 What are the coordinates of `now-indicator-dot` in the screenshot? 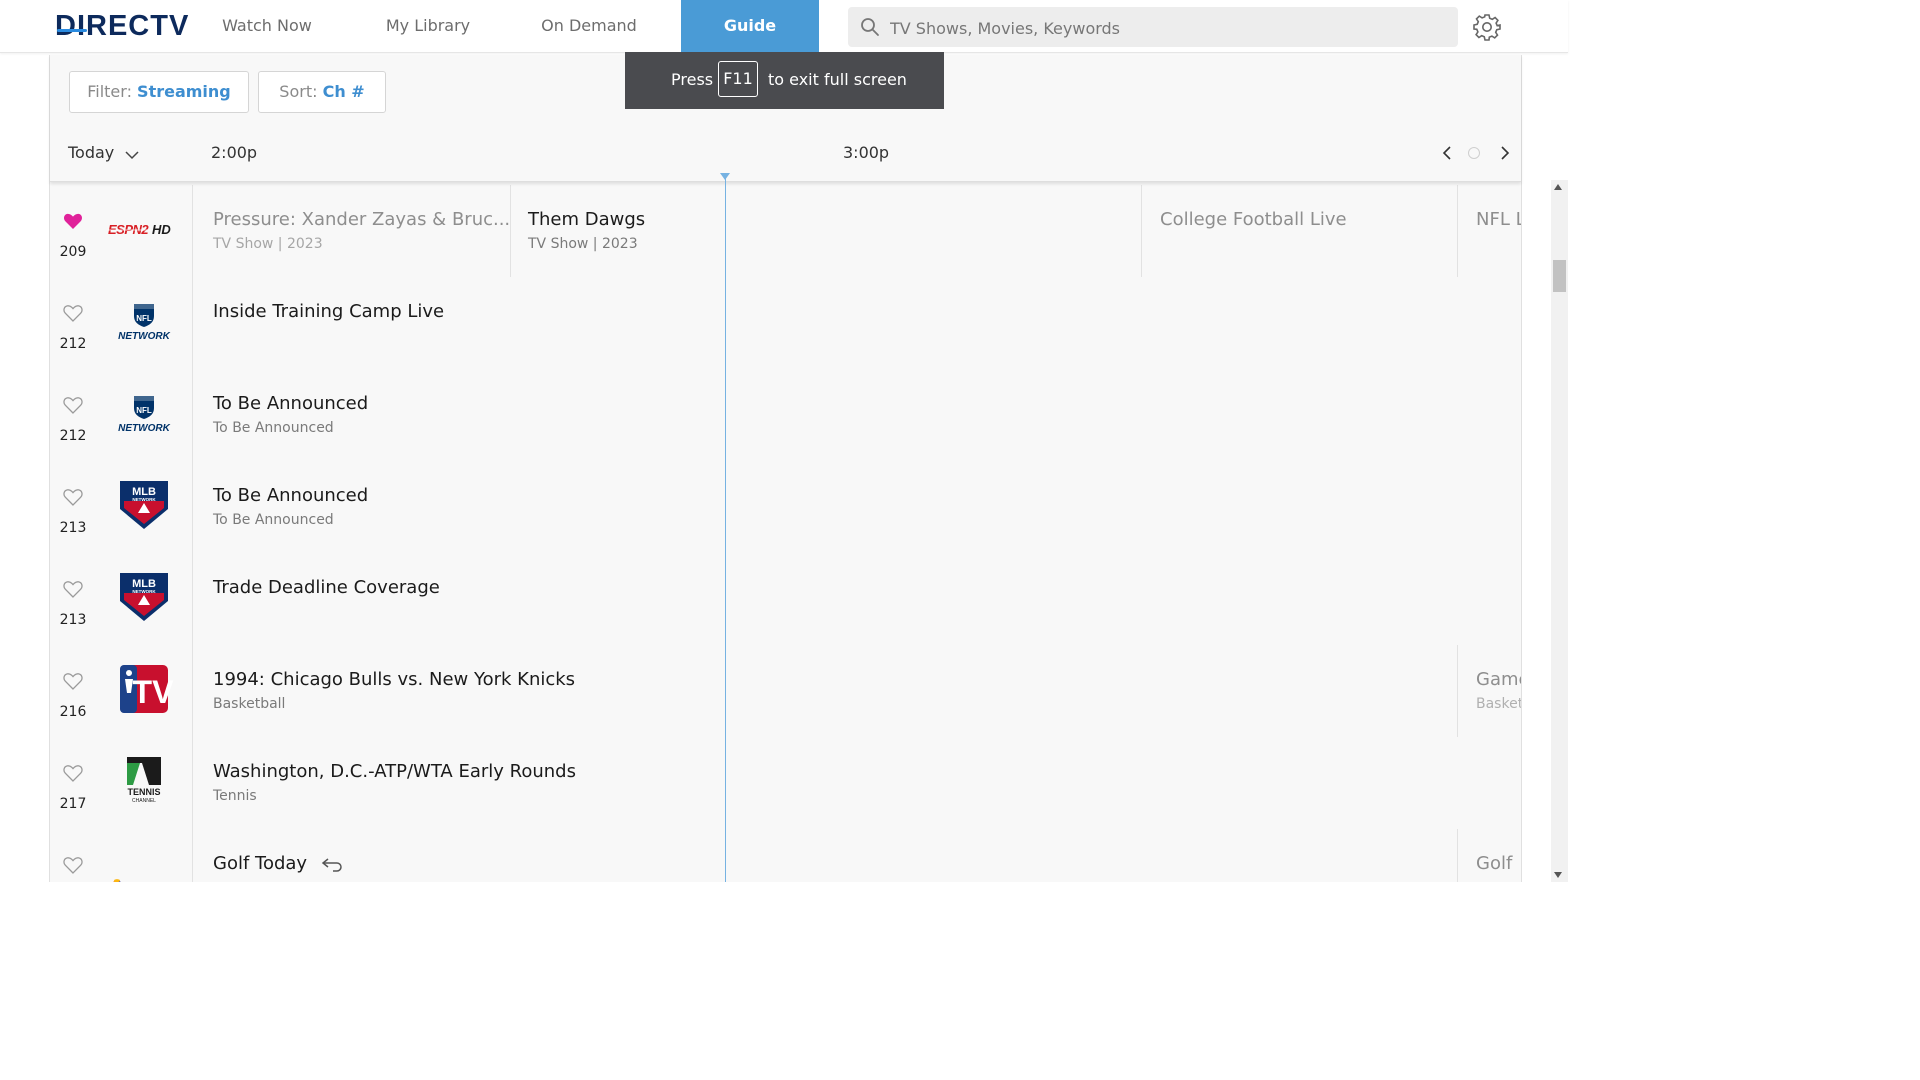 It's located at (1474, 153).